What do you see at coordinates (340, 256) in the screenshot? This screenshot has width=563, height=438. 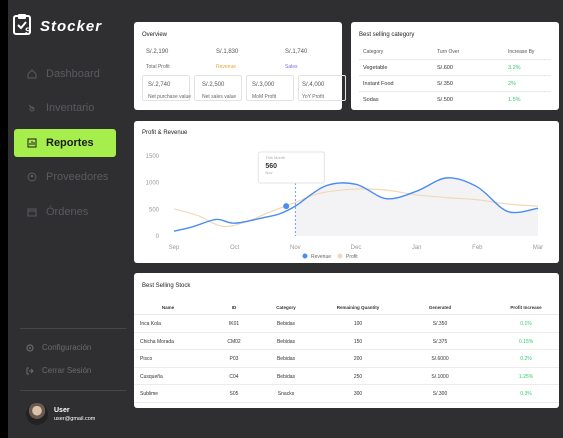 I see `legend-profit-marker` at bounding box center [340, 256].